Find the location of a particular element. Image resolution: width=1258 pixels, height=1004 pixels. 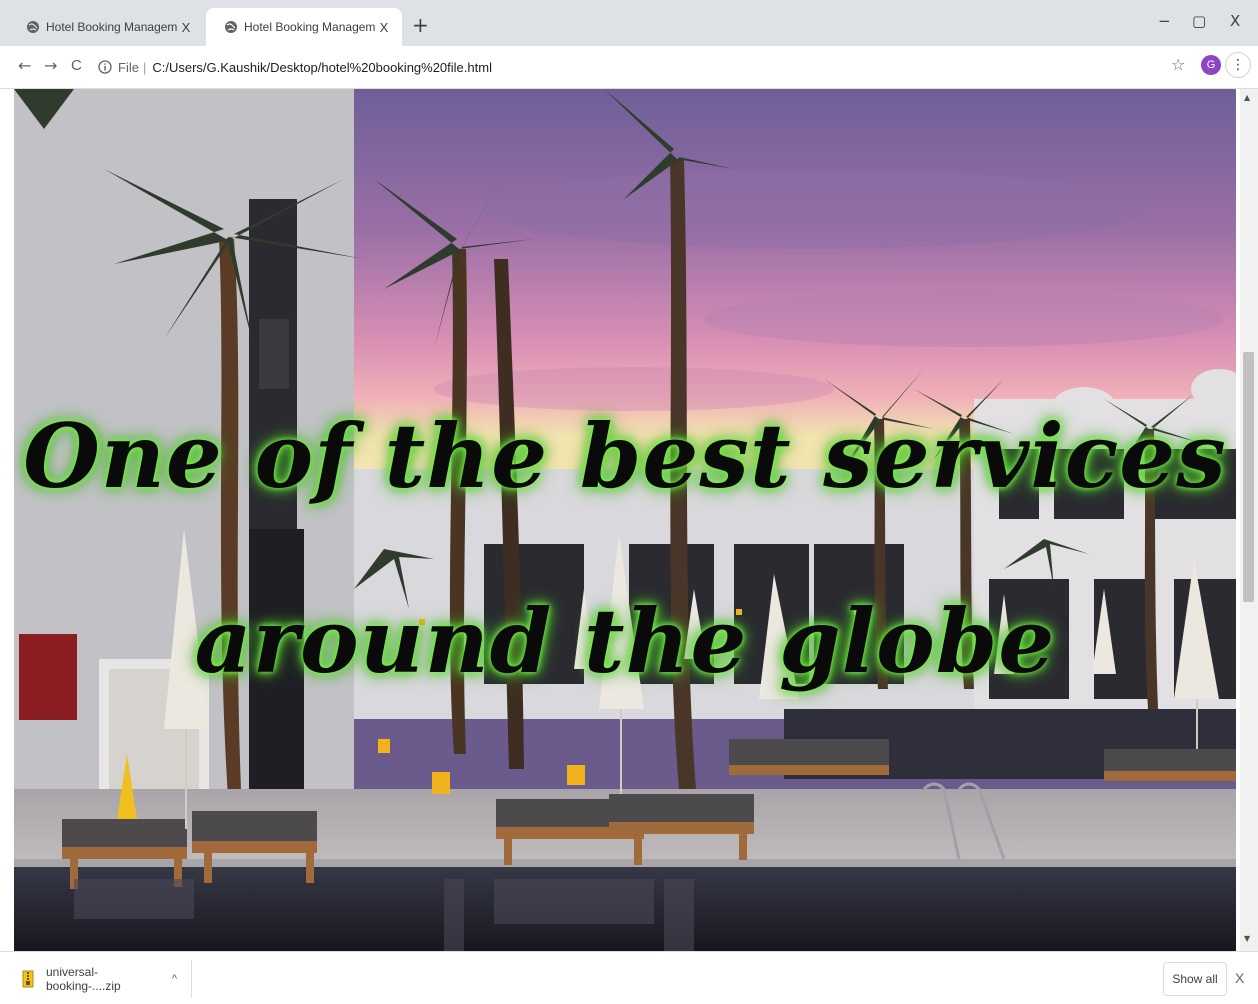

tab-hotel-booking-2: Hotel Booking Management X is located at coordinates (304, 27).